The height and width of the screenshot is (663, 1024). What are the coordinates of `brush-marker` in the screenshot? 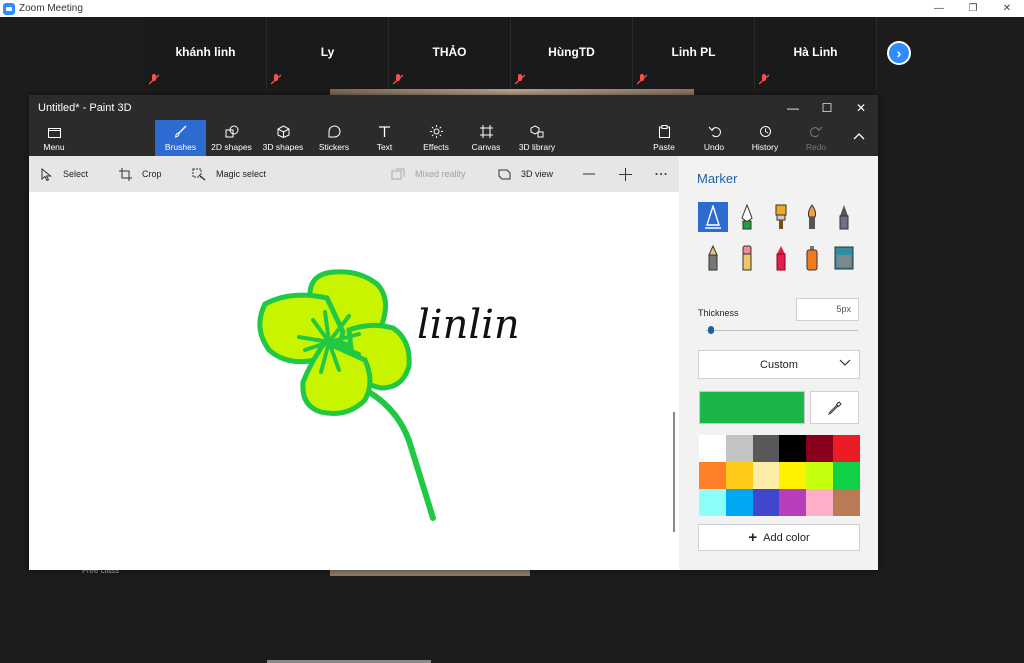 It's located at (713, 217).